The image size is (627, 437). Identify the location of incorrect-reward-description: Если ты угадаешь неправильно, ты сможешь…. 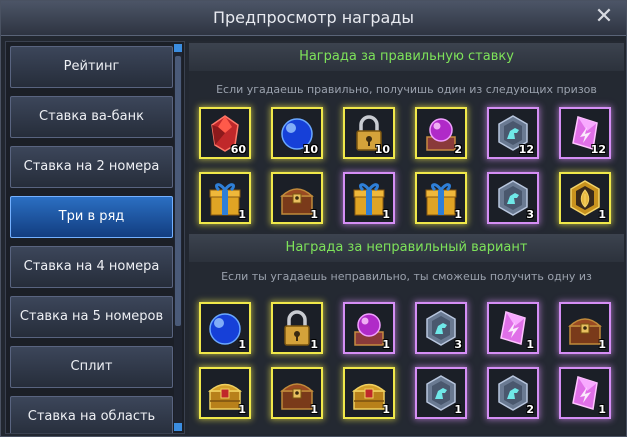
(406, 276).